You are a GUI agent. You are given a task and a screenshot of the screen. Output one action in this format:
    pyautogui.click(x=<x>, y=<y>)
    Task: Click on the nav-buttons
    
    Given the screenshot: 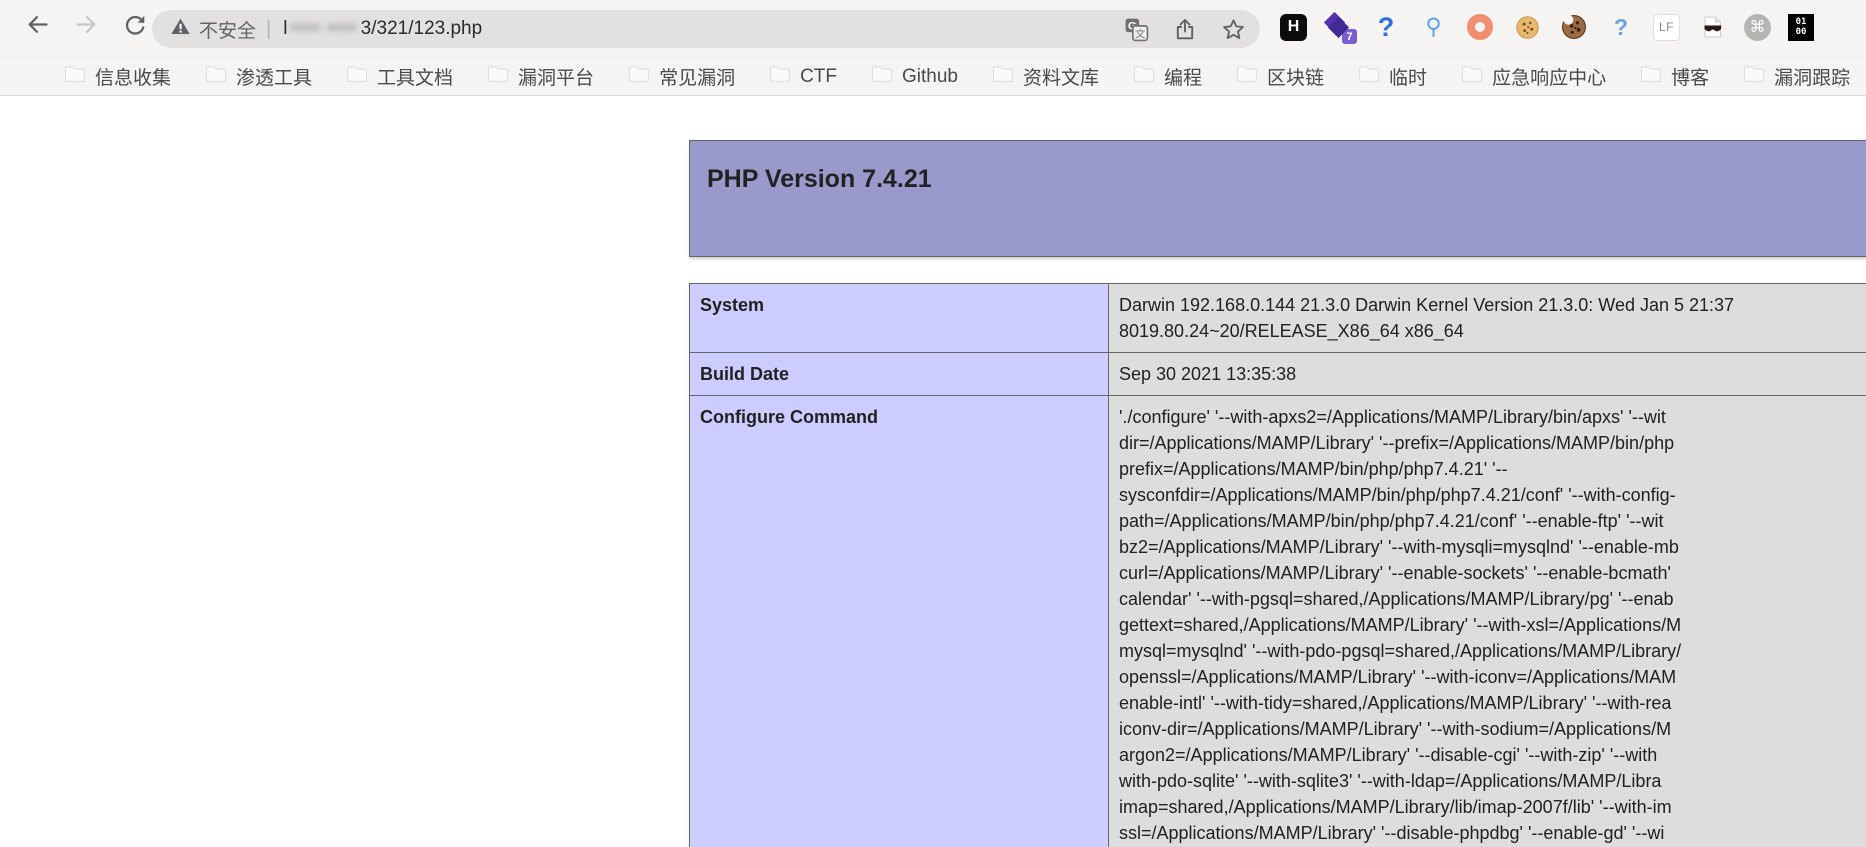 What is the action you would take?
    pyautogui.click(x=86, y=24)
    